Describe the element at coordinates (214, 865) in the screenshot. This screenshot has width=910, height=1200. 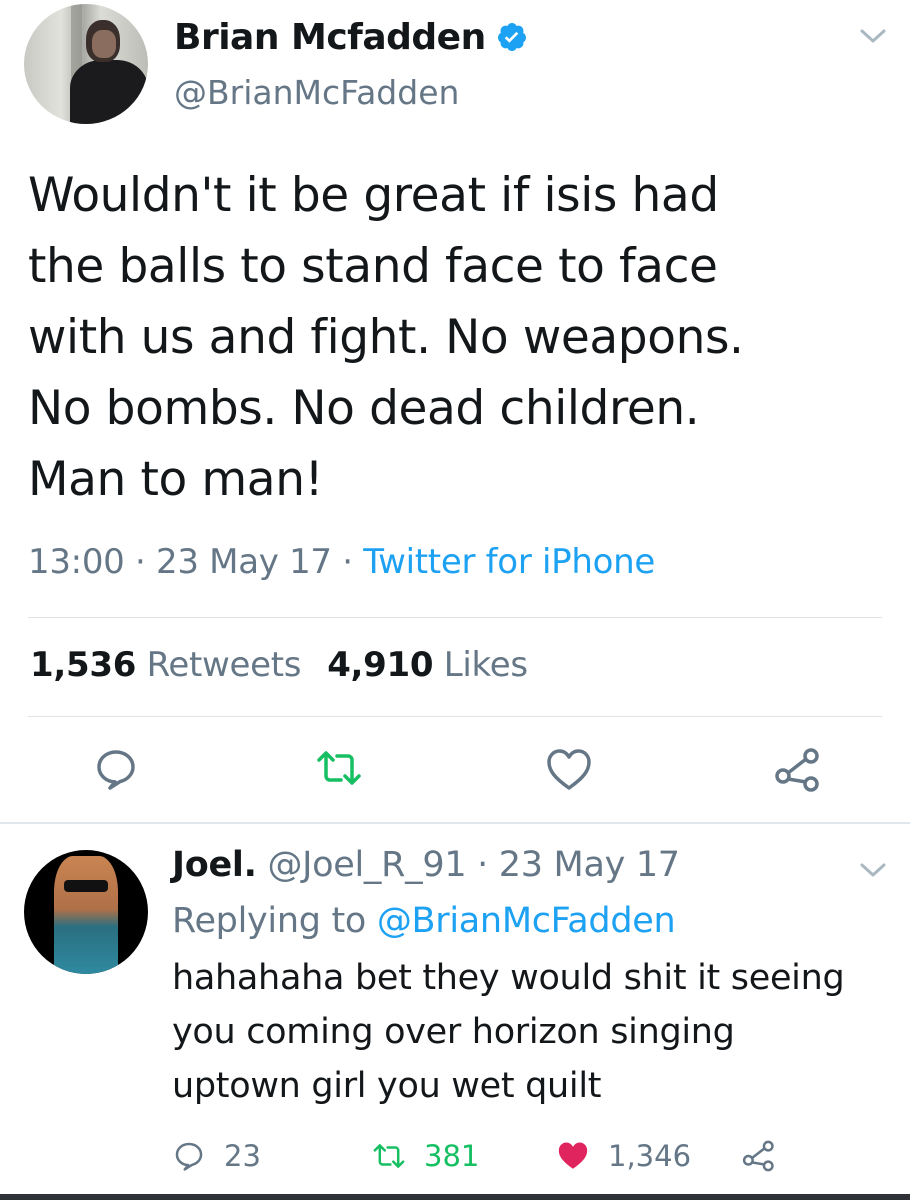
I see `reply-display-name: Joel.` at that location.